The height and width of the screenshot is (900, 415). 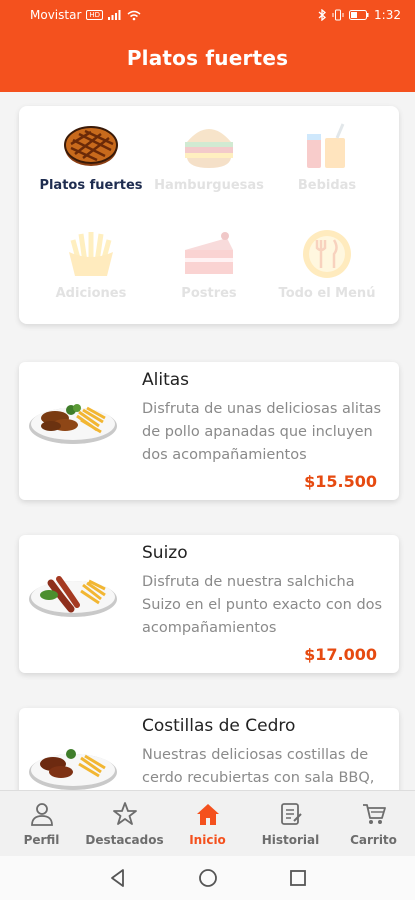 I want to click on carrier-name: Movistar, so click(x=56, y=15).